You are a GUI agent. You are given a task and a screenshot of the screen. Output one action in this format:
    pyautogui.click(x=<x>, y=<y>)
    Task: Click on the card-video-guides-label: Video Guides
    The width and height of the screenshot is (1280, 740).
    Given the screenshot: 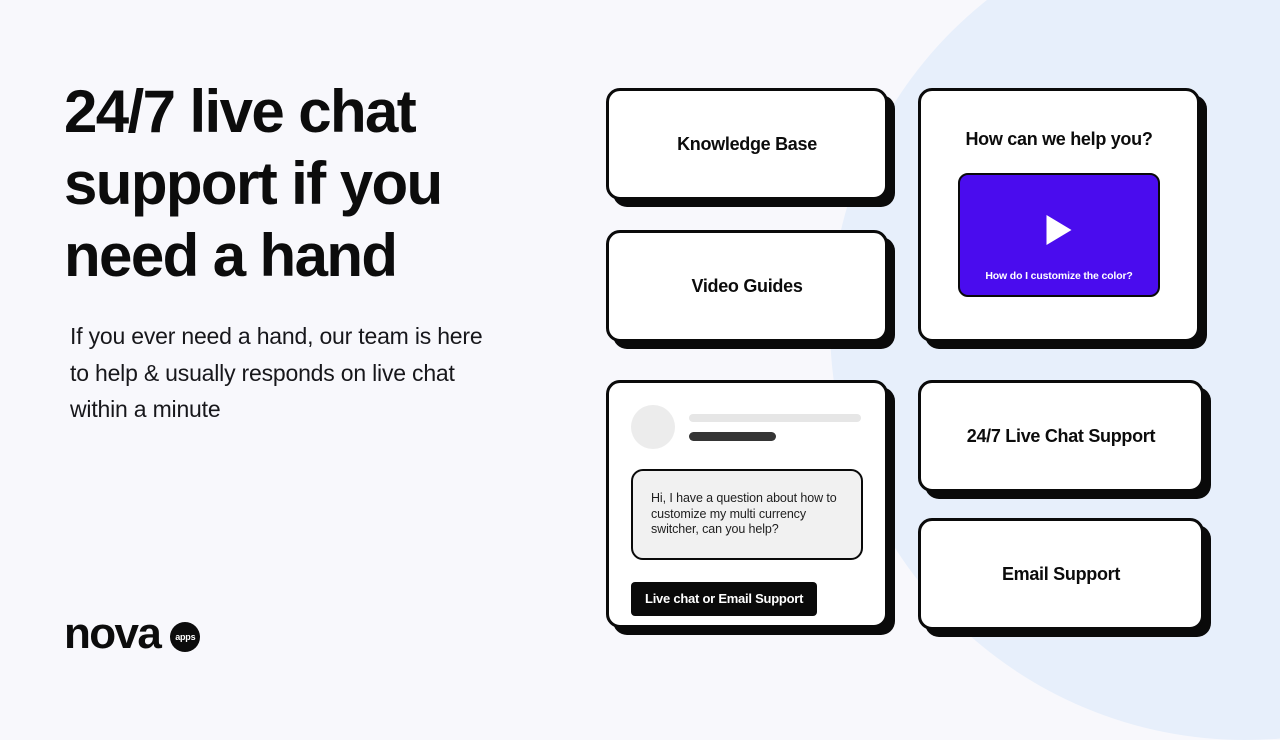 What is the action you would take?
    pyautogui.click(x=747, y=285)
    